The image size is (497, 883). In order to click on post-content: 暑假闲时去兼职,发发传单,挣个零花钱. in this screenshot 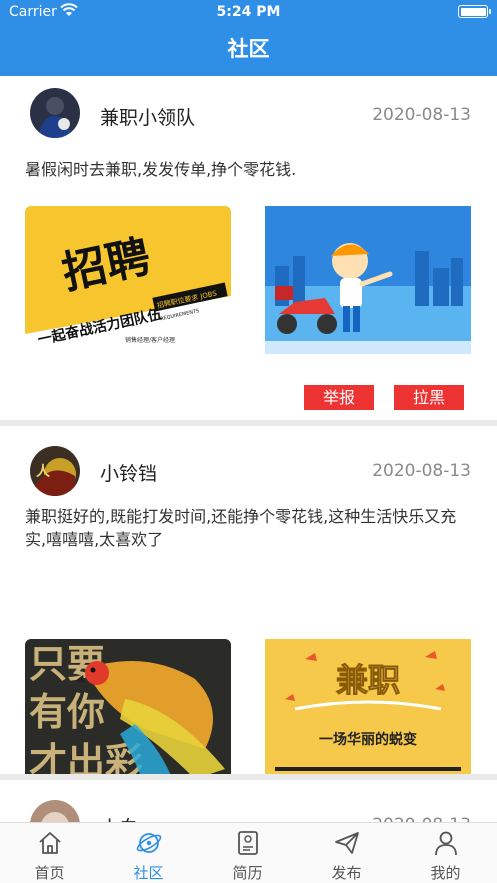, I will do `click(161, 169)`.